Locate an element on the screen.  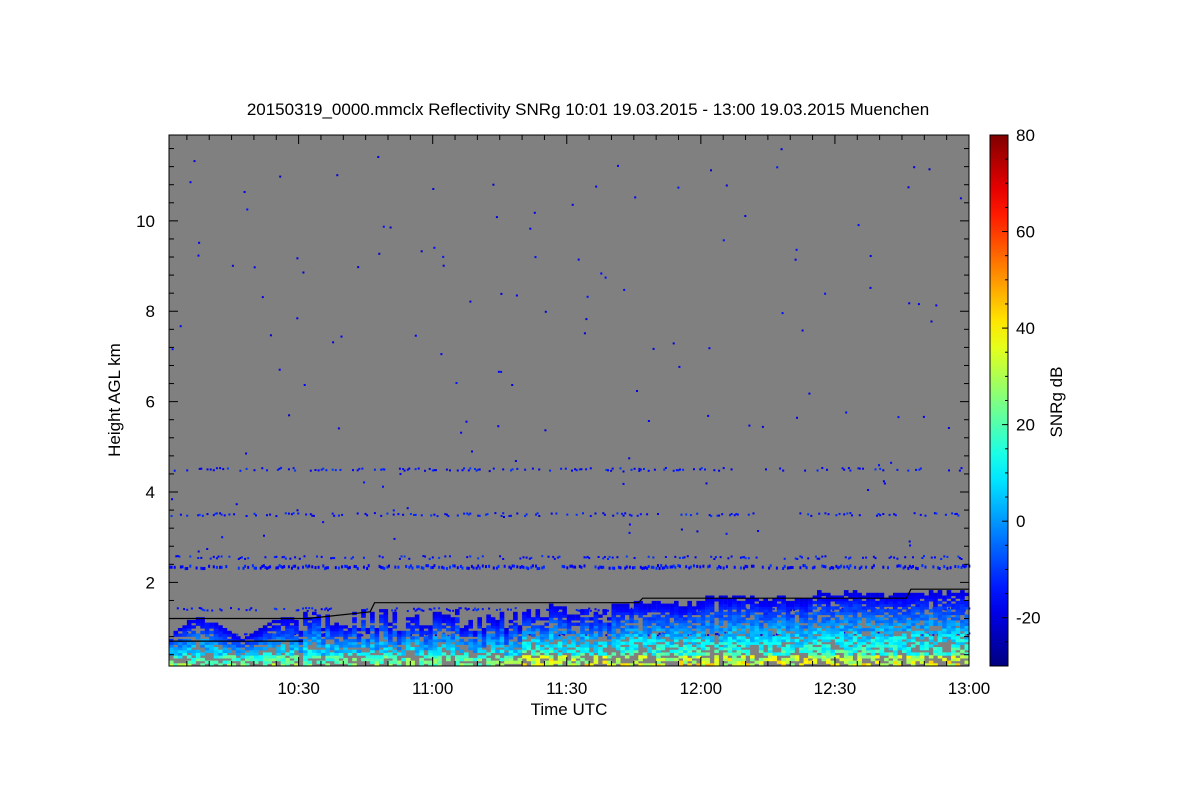
colorbar-label: SNRg dB is located at coordinates (1056, 402).